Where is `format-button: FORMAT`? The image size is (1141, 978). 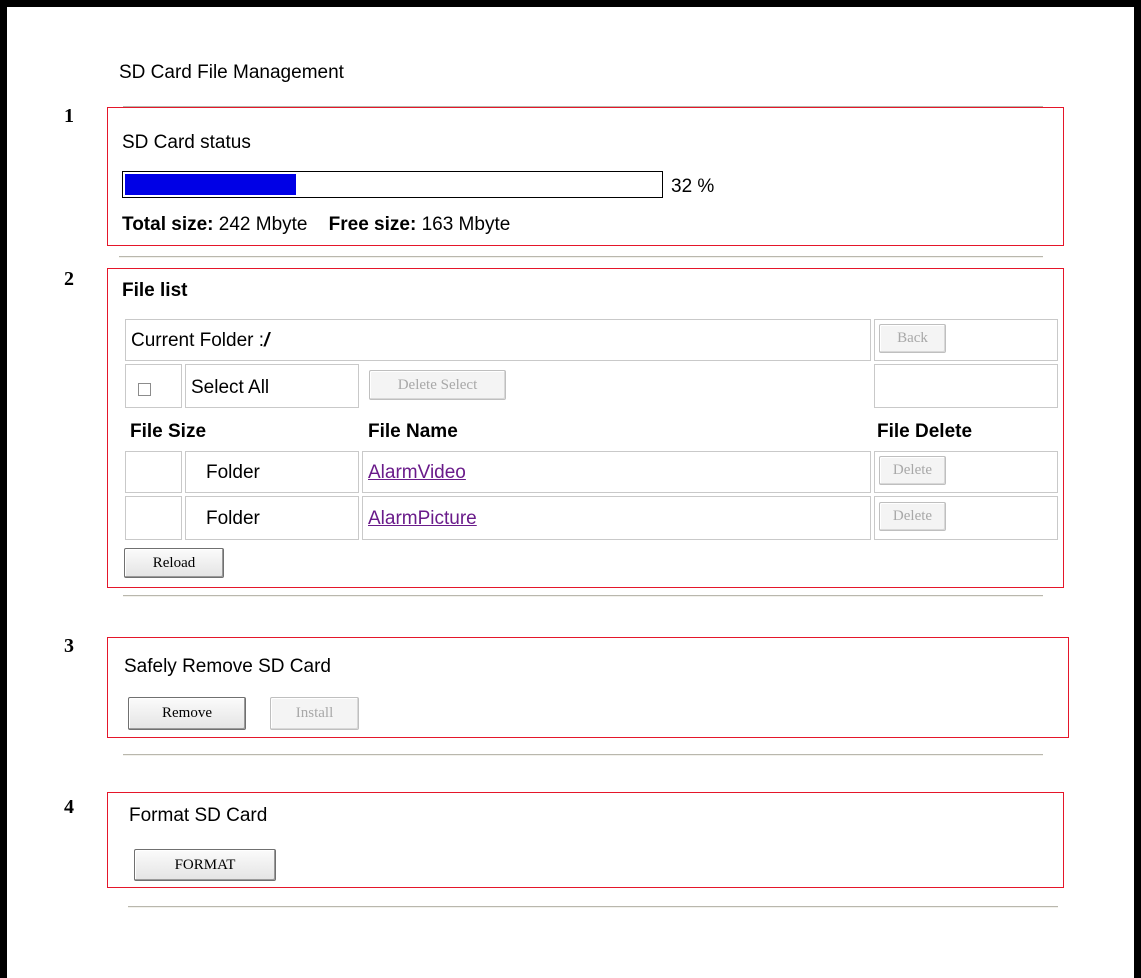 format-button: FORMAT is located at coordinates (205, 865).